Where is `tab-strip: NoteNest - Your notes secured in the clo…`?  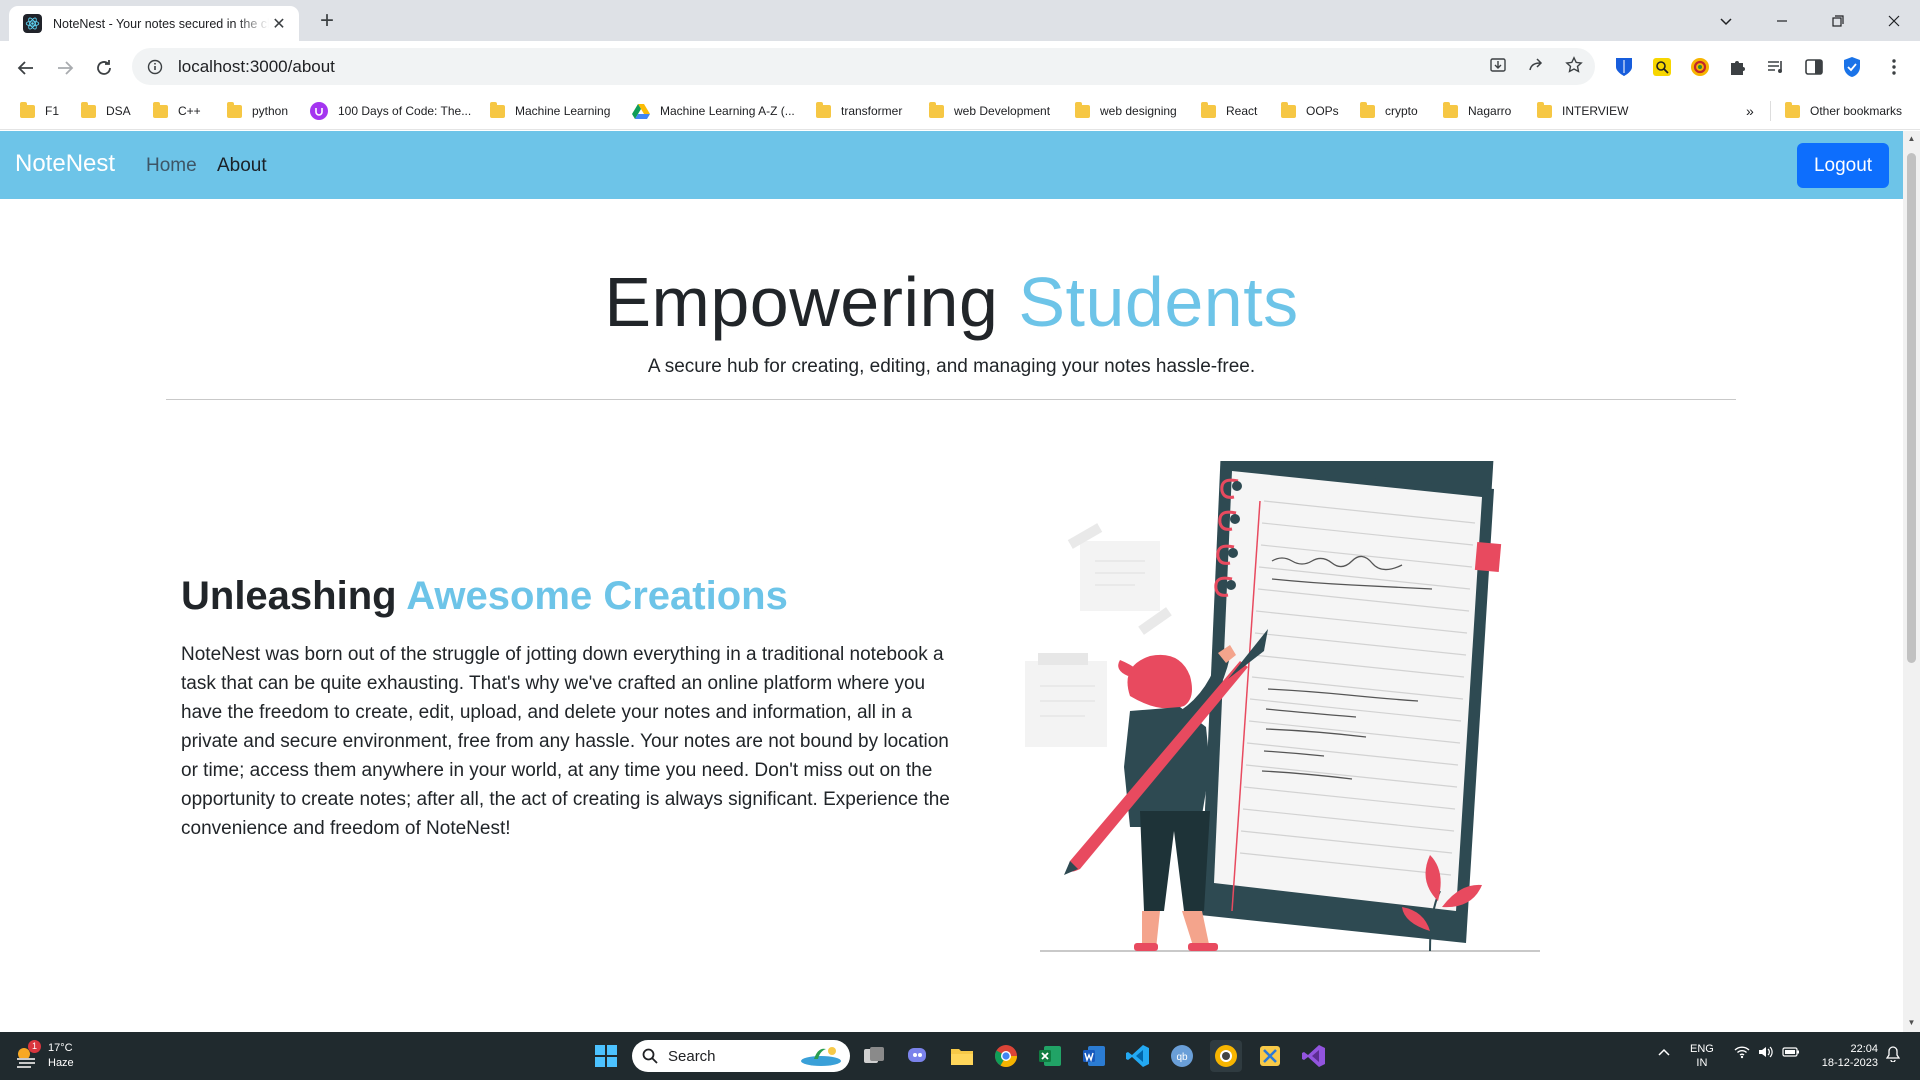
tab-strip: NoteNest - Your notes secured in the clo… is located at coordinates (960, 20).